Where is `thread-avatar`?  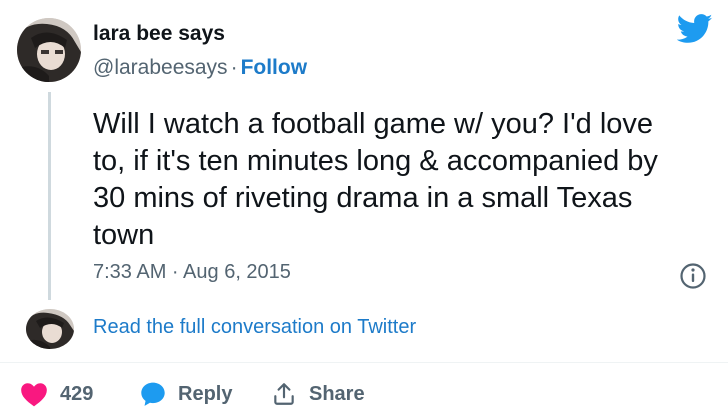 thread-avatar is located at coordinates (50, 329).